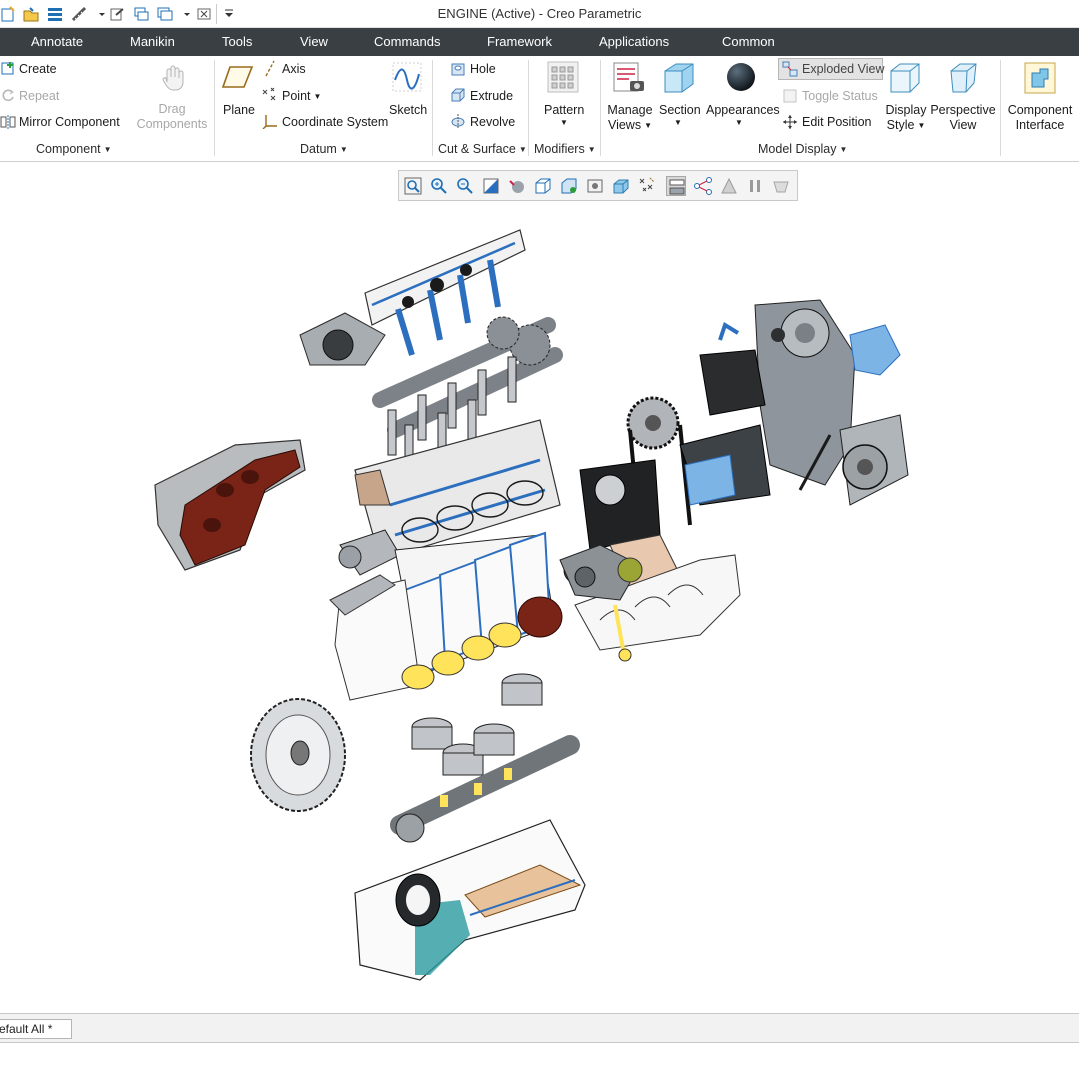  I want to click on exploded-view-button: Exploded View, so click(831, 69).